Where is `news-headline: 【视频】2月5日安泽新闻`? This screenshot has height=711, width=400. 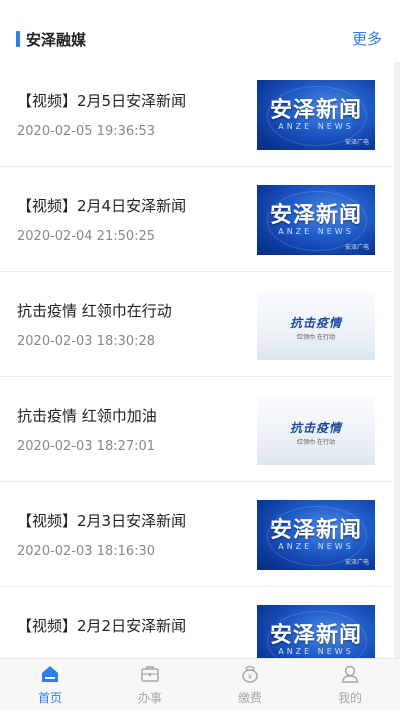
news-headline: 【视频】2月5日安泽新闻 is located at coordinates (102, 101).